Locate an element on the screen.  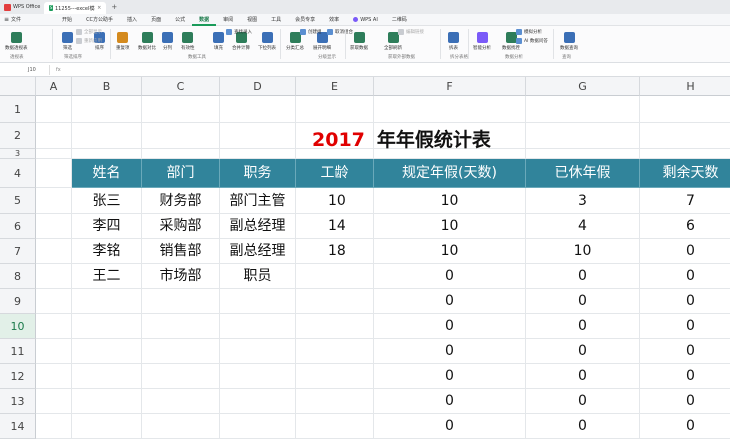
ribbon-button-18: 数据查询 is located at coordinates (569, 41).